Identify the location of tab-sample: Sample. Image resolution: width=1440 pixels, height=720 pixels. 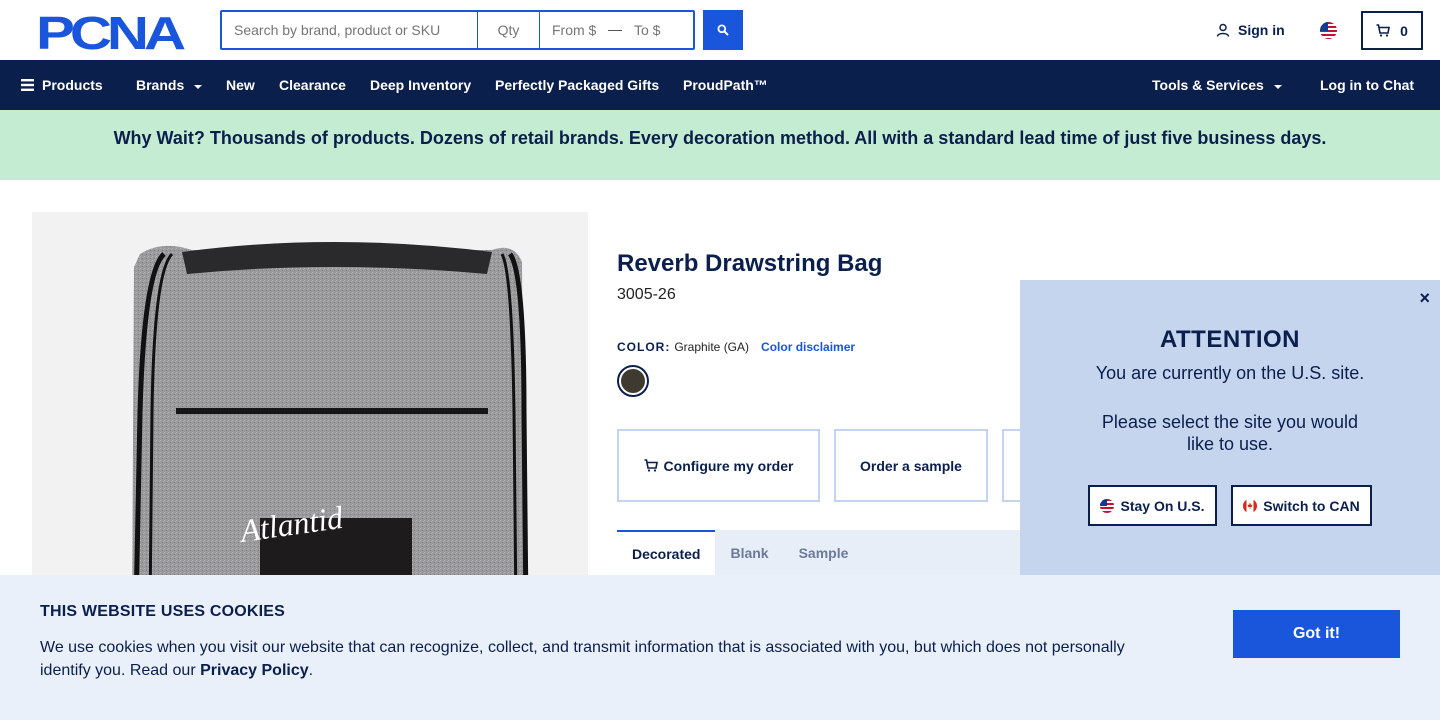
(824, 552).